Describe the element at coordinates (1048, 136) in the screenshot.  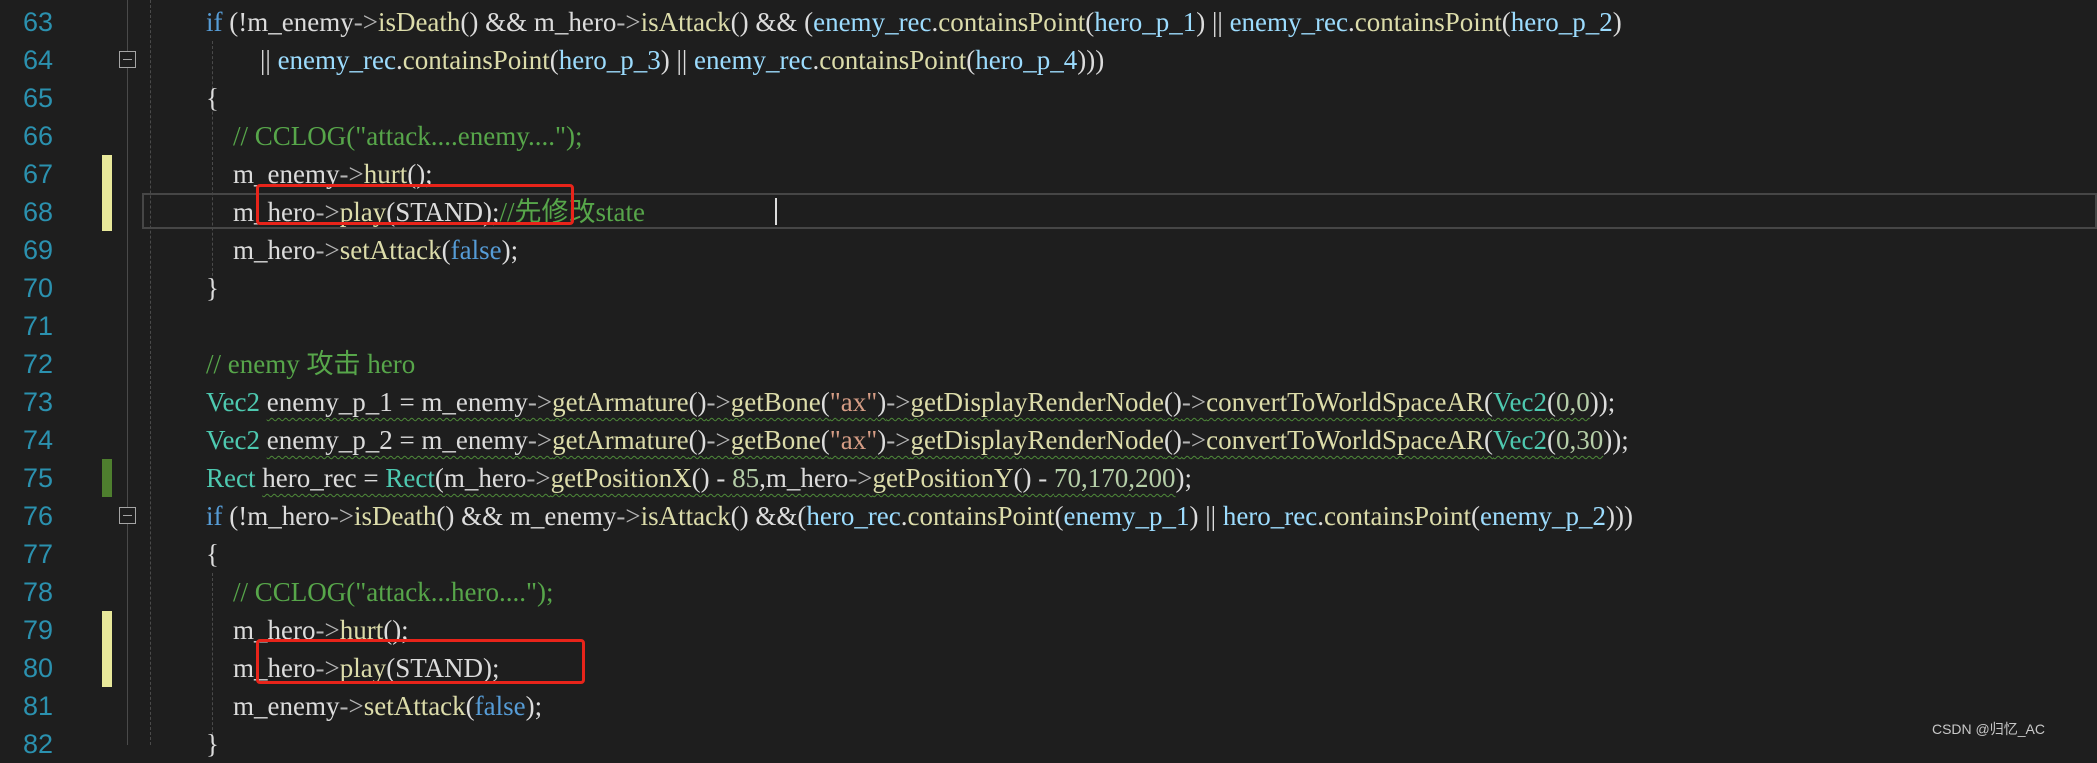
I see `code-line: 66 // CCLOG("attack....enemy....");` at that location.